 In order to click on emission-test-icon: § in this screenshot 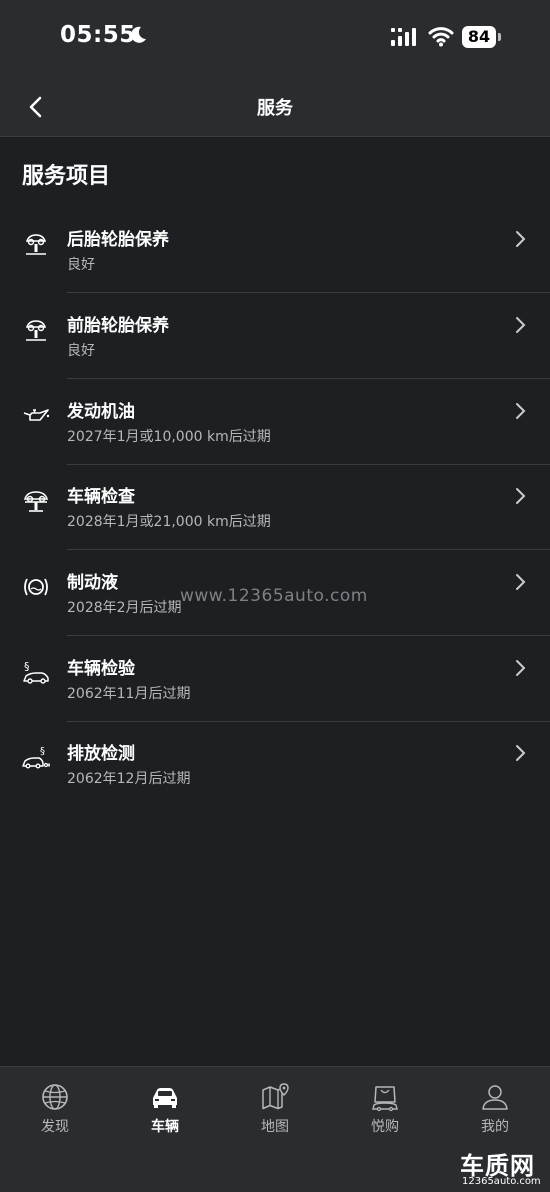, I will do `click(36, 757)`.